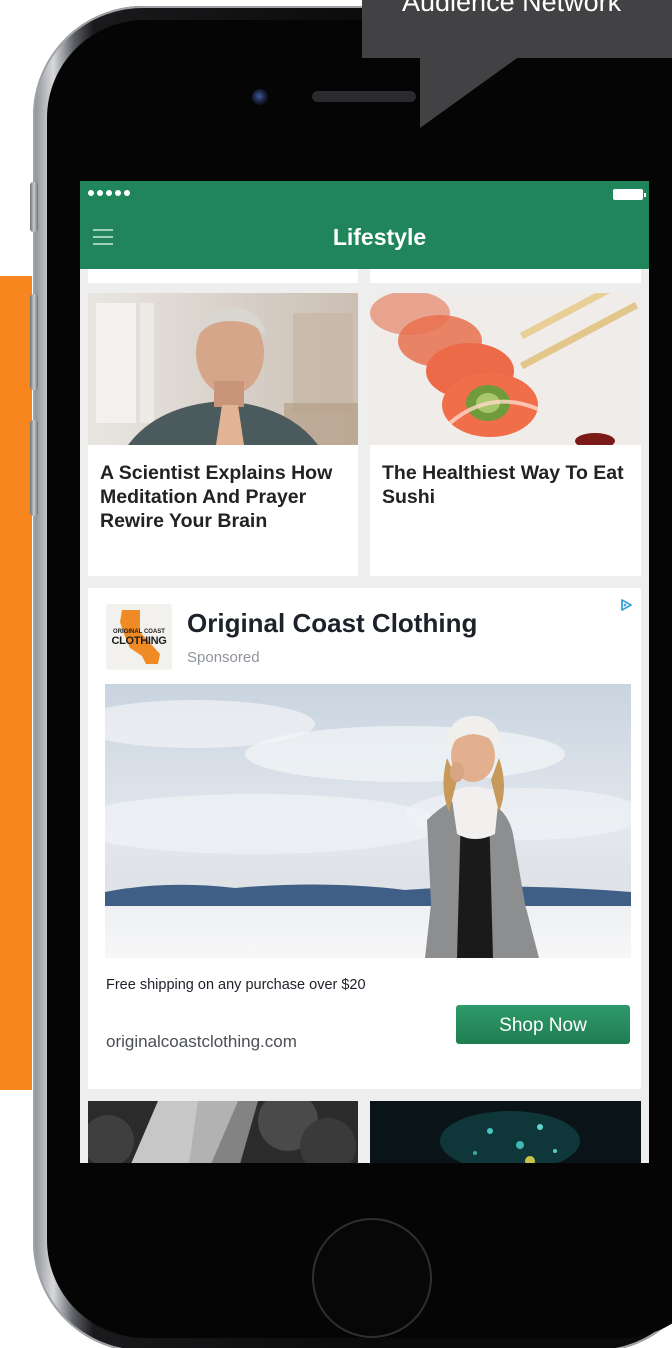 The height and width of the screenshot is (1348, 672). What do you see at coordinates (364, 194) in the screenshot?
I see `status-bar` at bounding box center [364, 194].